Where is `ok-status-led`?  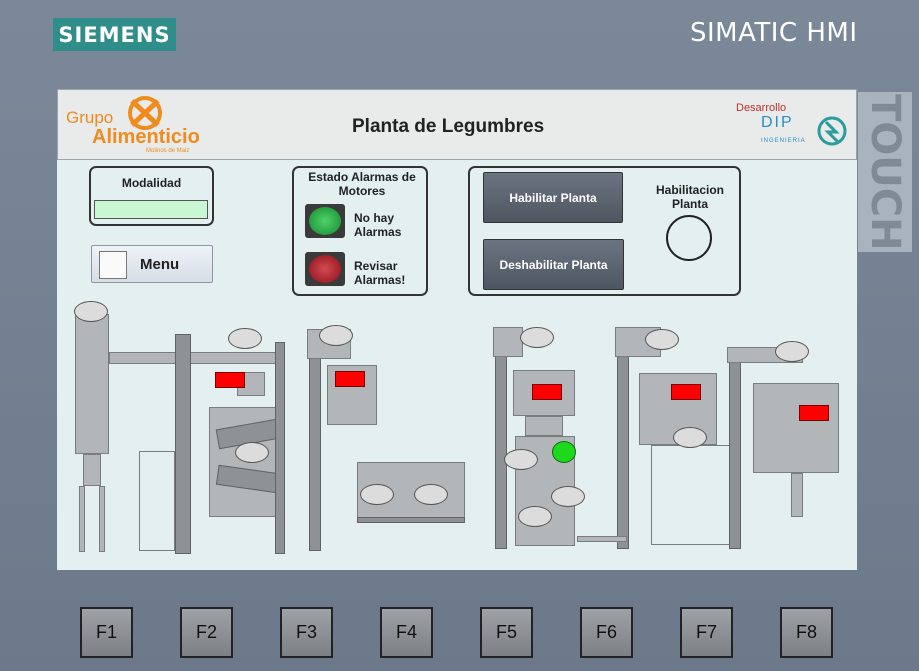
ok-status-led is located at coordinates (325, 221).